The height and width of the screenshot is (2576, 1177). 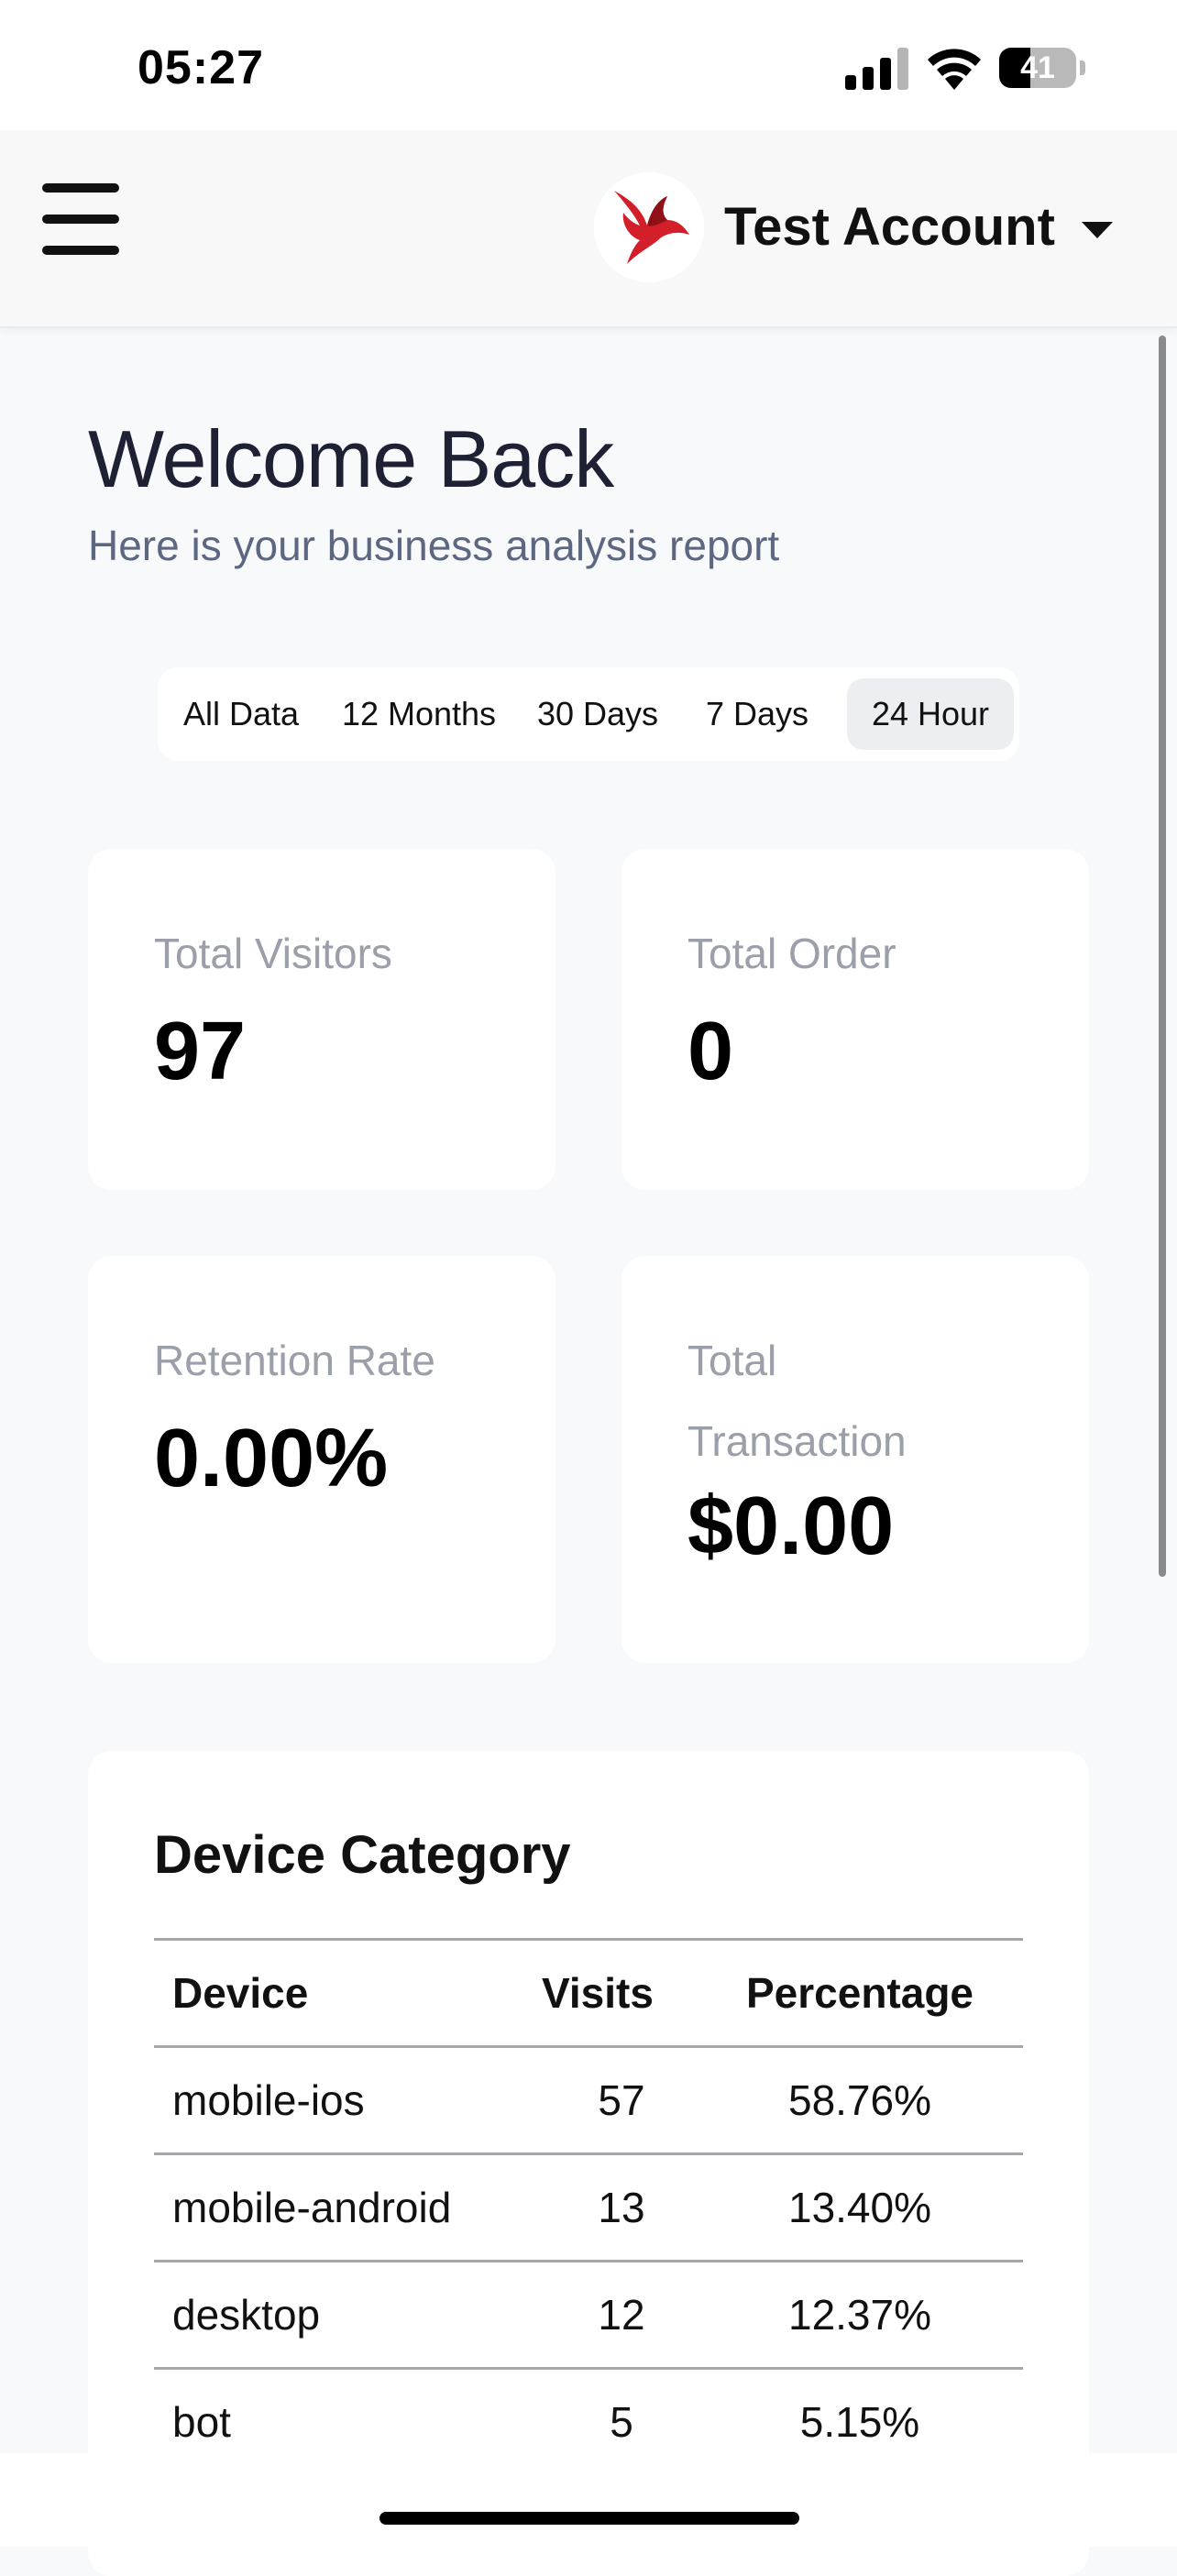 What do you see at coordinates (362, 1855) in the screenshot?
I see `device-category-title: Device Category` at bounding box center [362, 1855].